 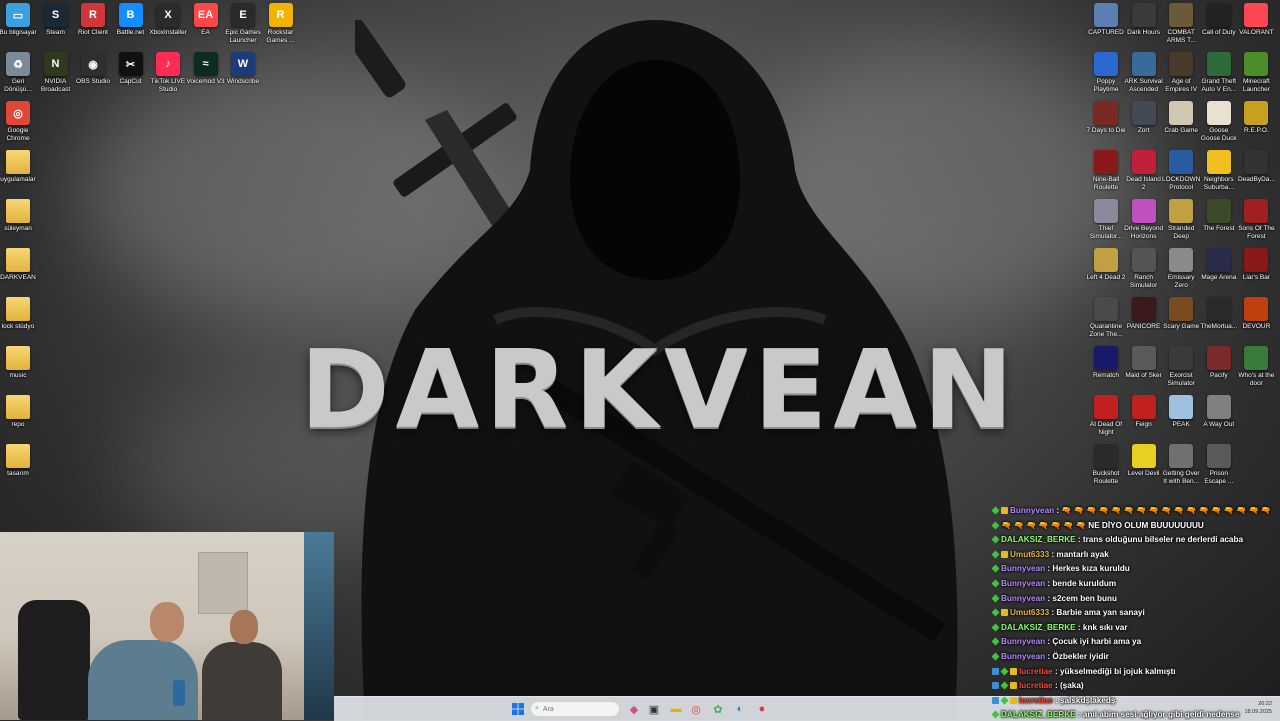 I want to click on game-shortcut-icon: Goose Goose Duck, so click(x=1219, y=121).